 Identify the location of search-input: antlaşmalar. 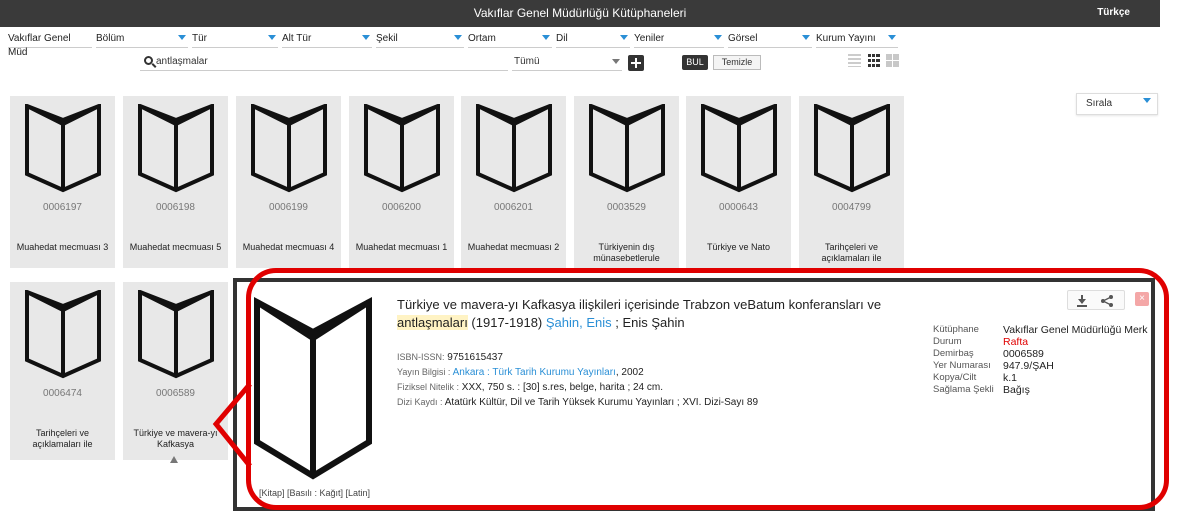
(324, 62).